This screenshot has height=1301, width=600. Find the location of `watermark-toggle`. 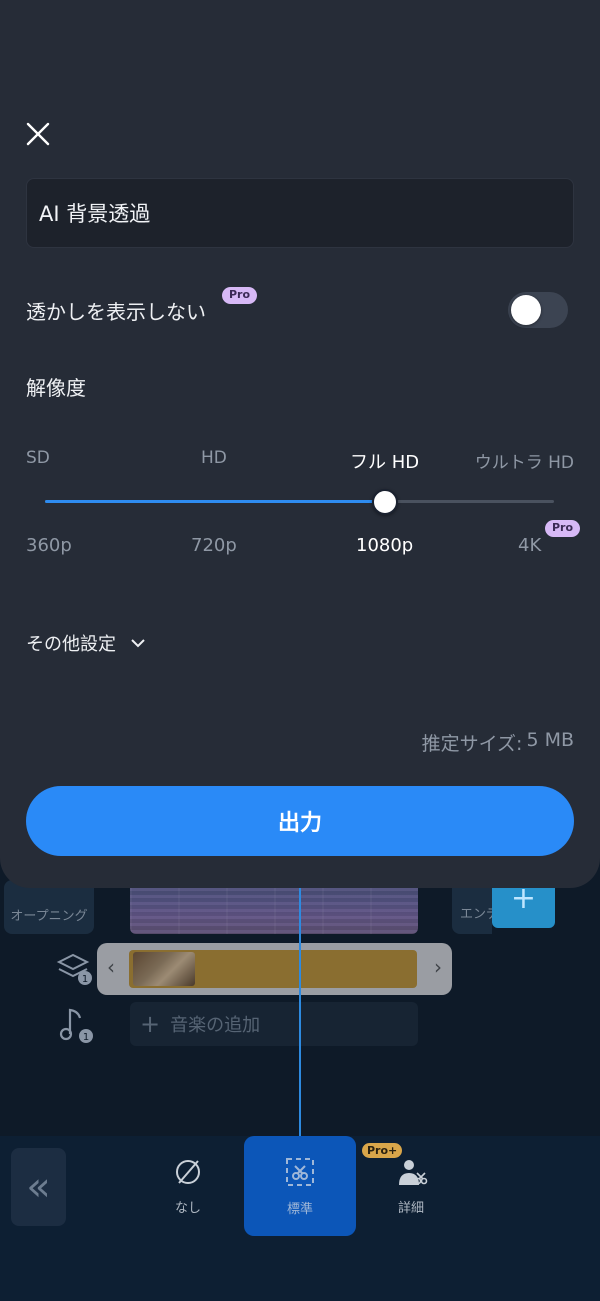

watermark-toggle is located at coordinates (538, 310).